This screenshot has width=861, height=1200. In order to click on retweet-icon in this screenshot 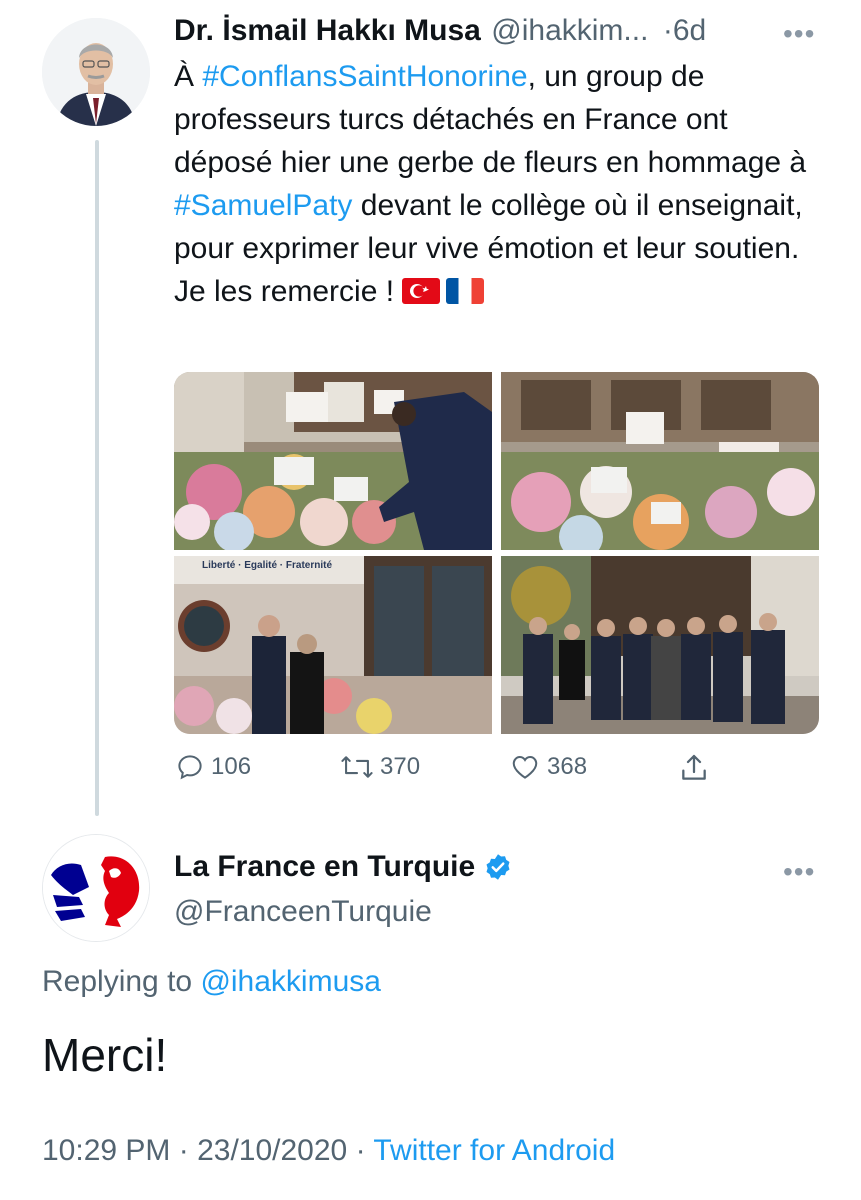, I will do `click(357, 767)`.